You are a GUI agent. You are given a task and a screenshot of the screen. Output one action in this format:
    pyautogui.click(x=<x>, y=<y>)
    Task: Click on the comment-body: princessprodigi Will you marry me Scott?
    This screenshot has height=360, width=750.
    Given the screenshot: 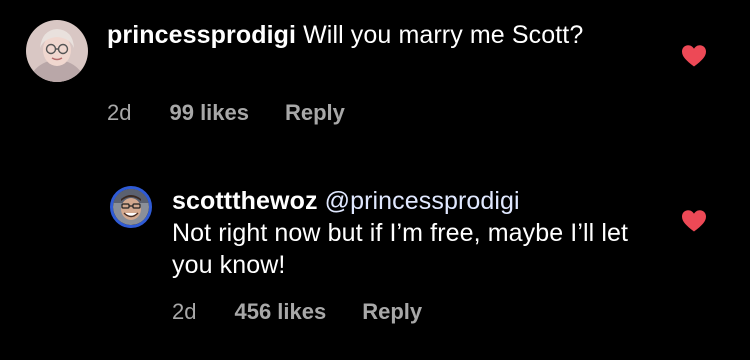 What is the action you would take?
    pyautogui.click(x=367, y=35)
    